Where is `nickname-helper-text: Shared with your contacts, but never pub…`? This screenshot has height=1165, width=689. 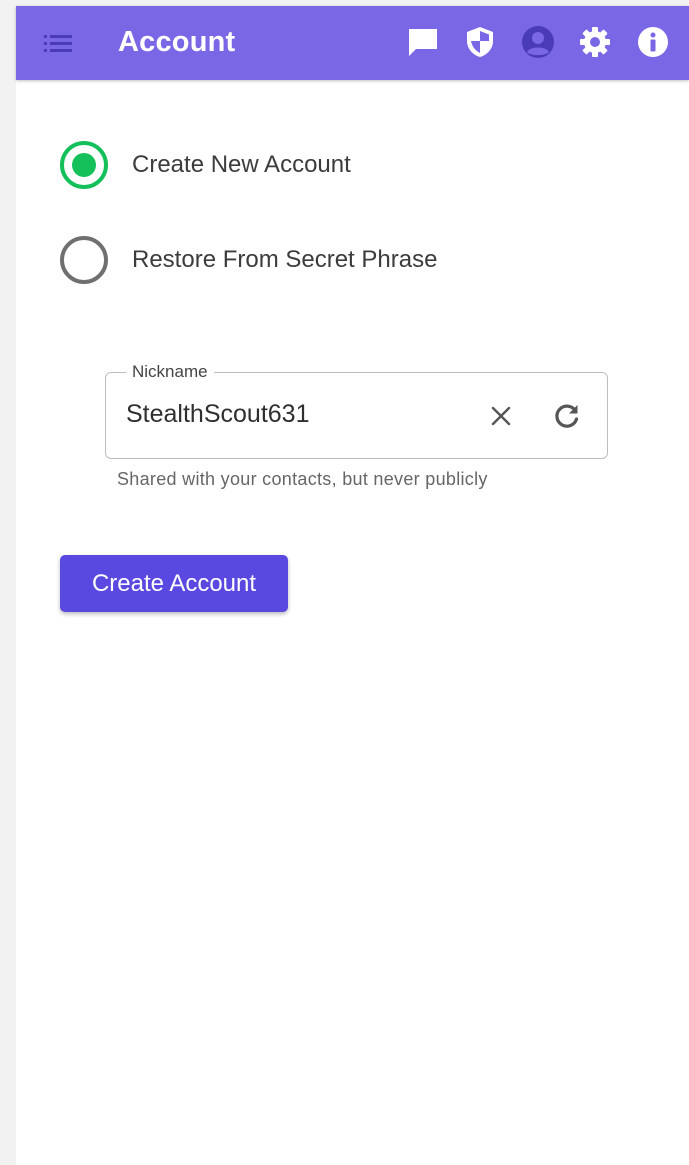 nickname-helper-text: Shared with your contacts, but never pub… is located at coordinates (302, 479).